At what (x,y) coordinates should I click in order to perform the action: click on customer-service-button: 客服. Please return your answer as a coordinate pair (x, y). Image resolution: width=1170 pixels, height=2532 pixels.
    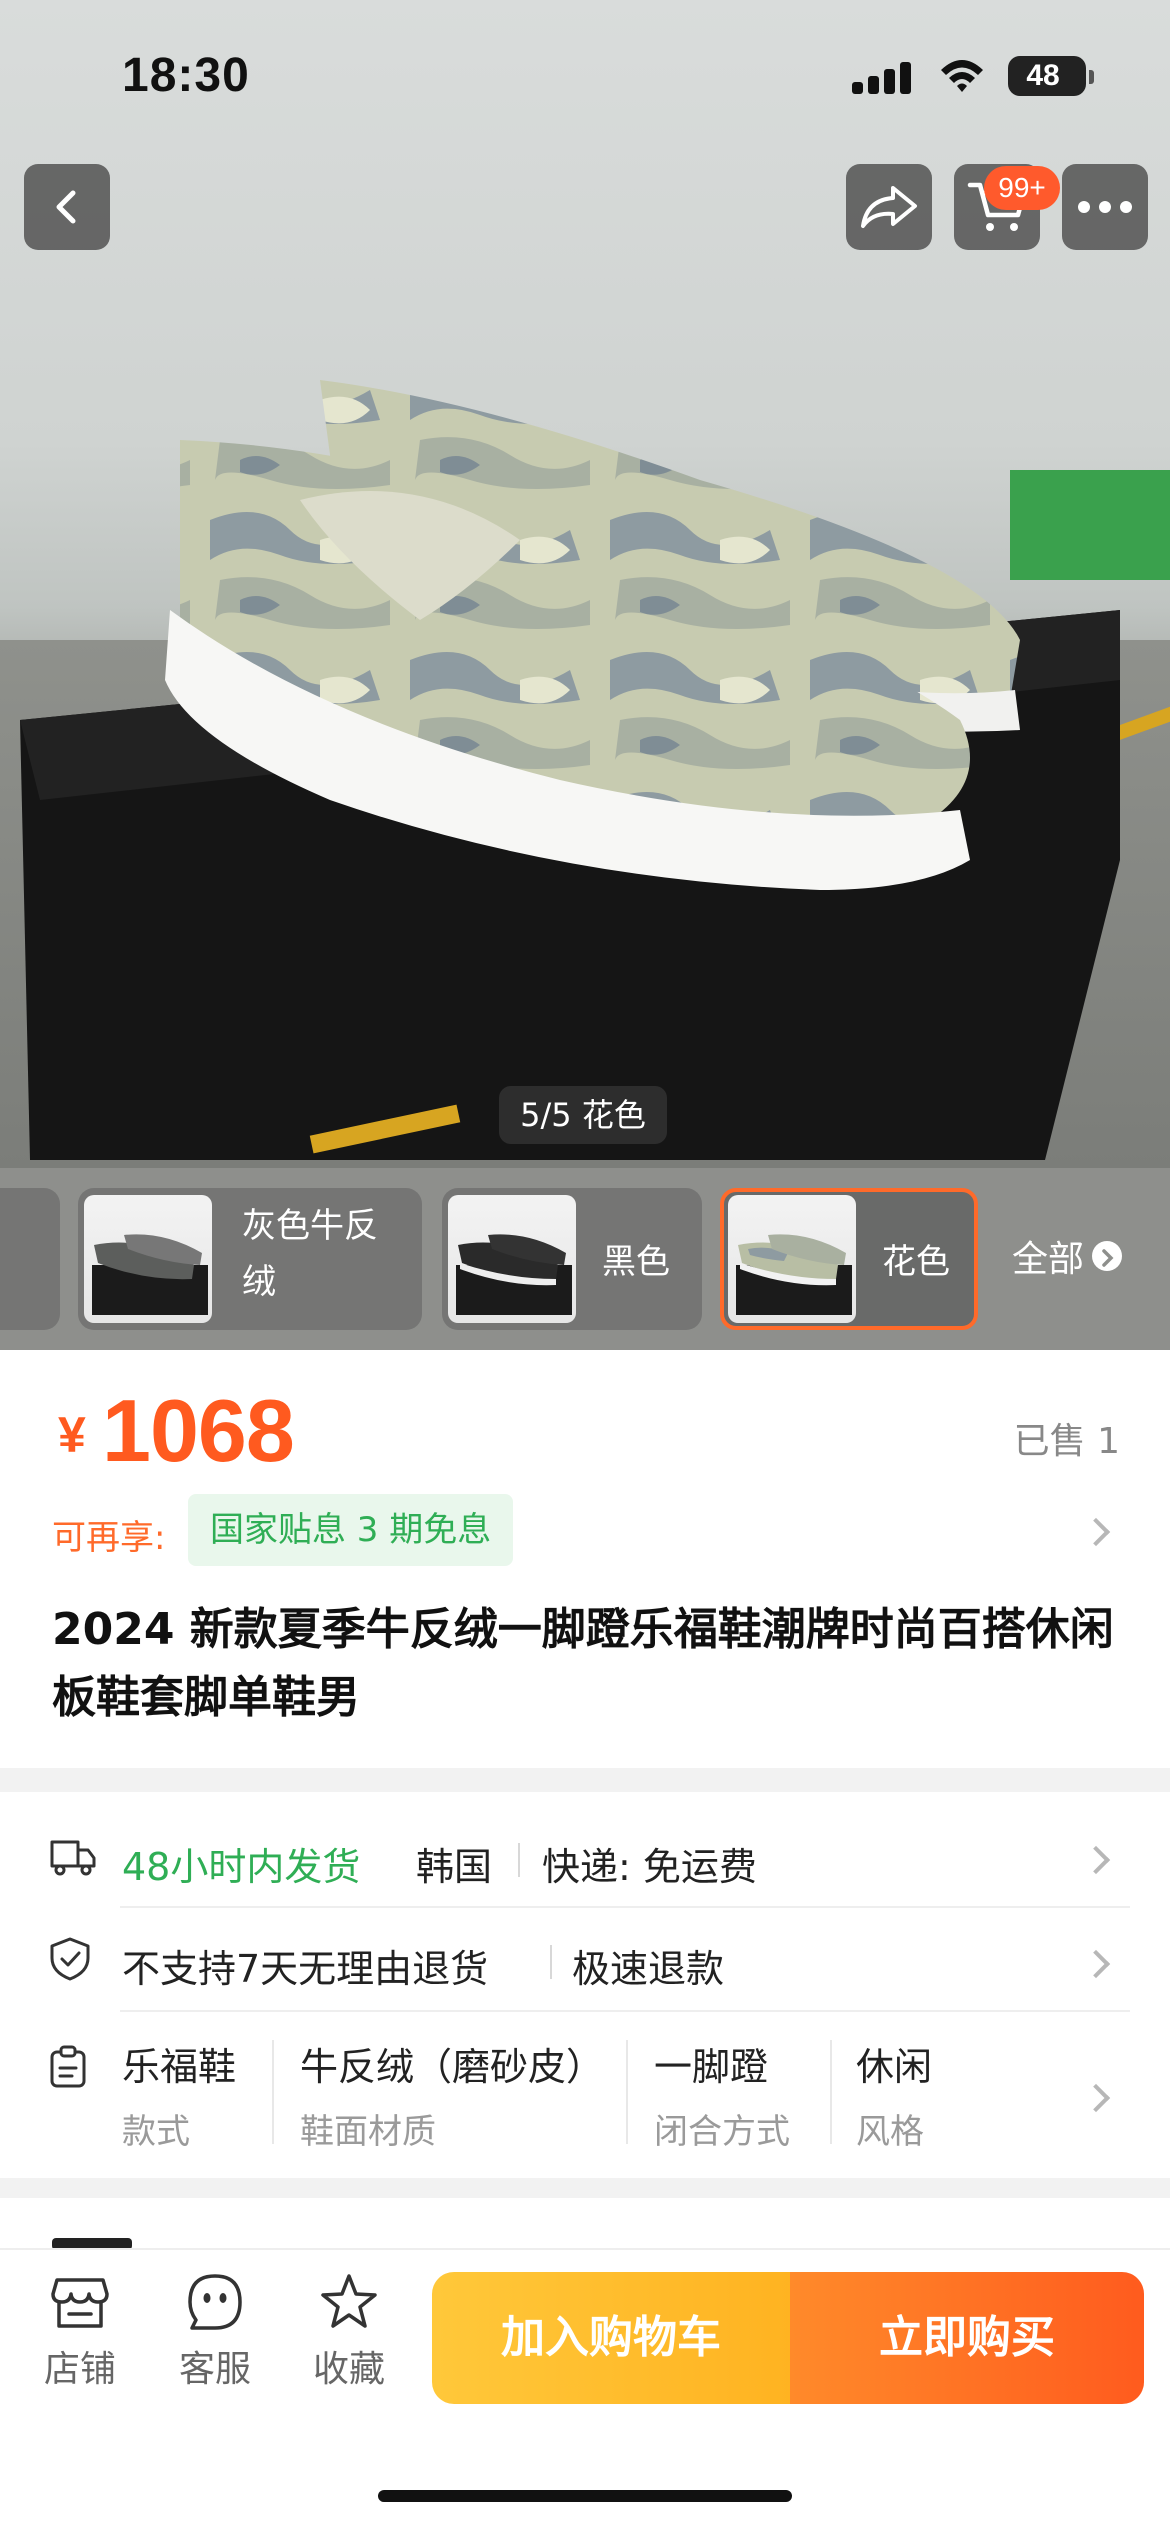
    Looking at the image, I should click on (215, 2332).